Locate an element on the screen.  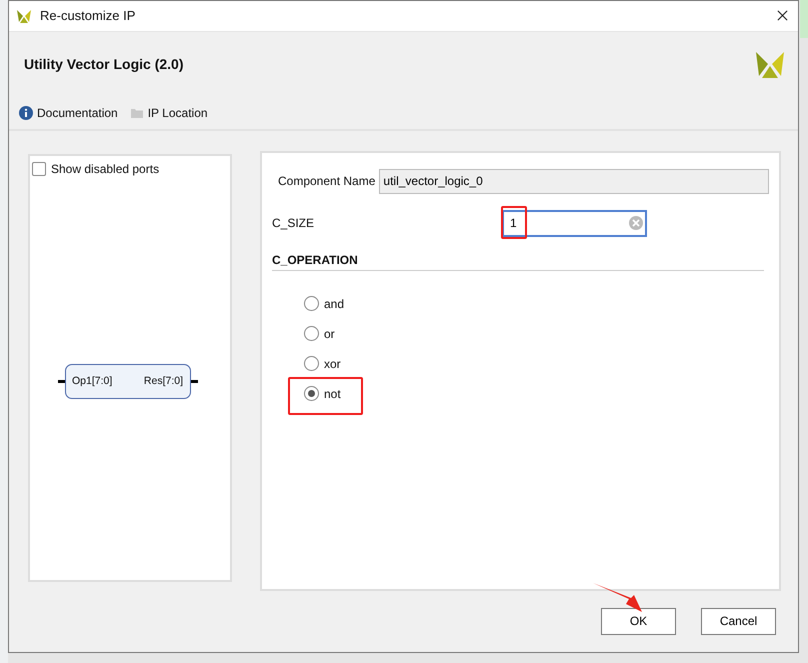
field-label: C_SIZE is located at coordinates (294, 223).